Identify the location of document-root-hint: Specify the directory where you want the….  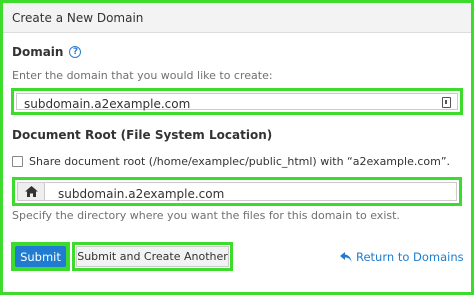
(206, 215).